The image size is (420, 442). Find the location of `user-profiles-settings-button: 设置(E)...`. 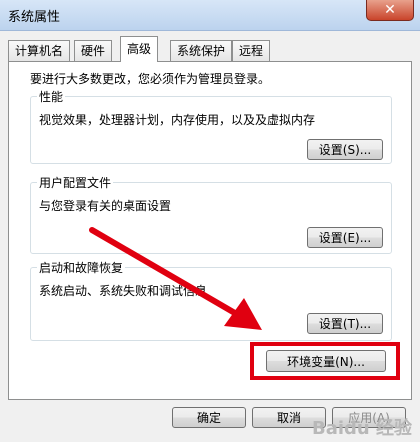

user-profiles-settings-button: 设置(E)... is located at coordinates (345, 237).